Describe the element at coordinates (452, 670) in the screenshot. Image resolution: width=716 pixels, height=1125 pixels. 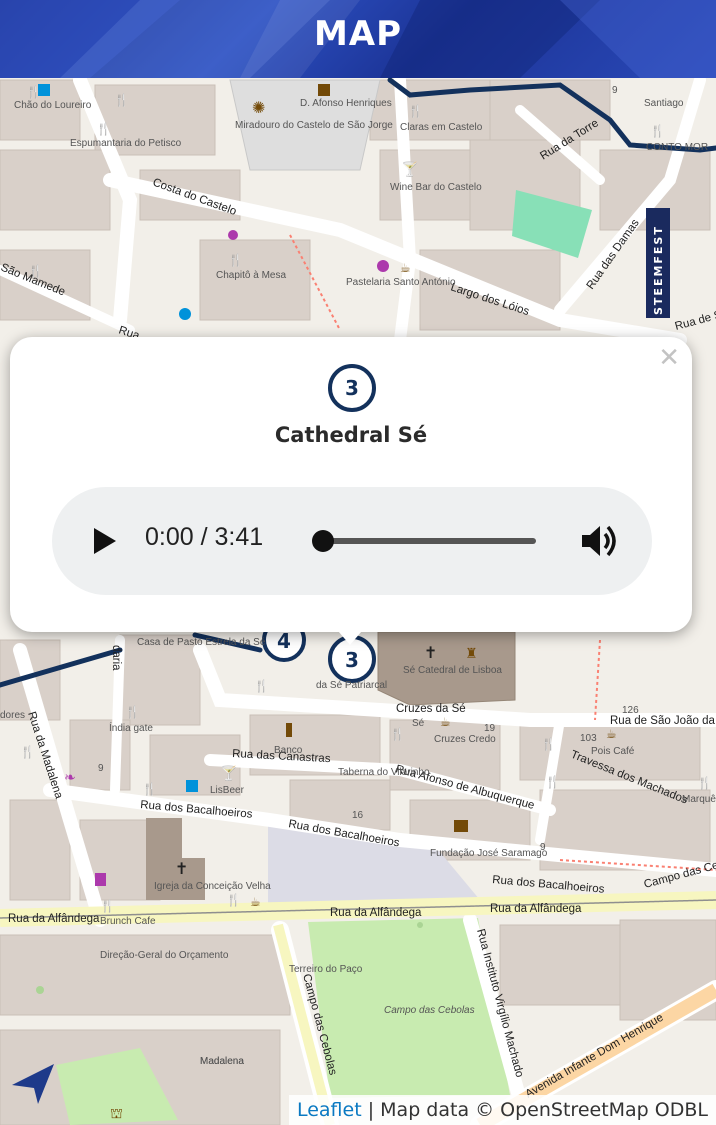
I see `place-label: Sé Catedral de Lisboa` at that location.